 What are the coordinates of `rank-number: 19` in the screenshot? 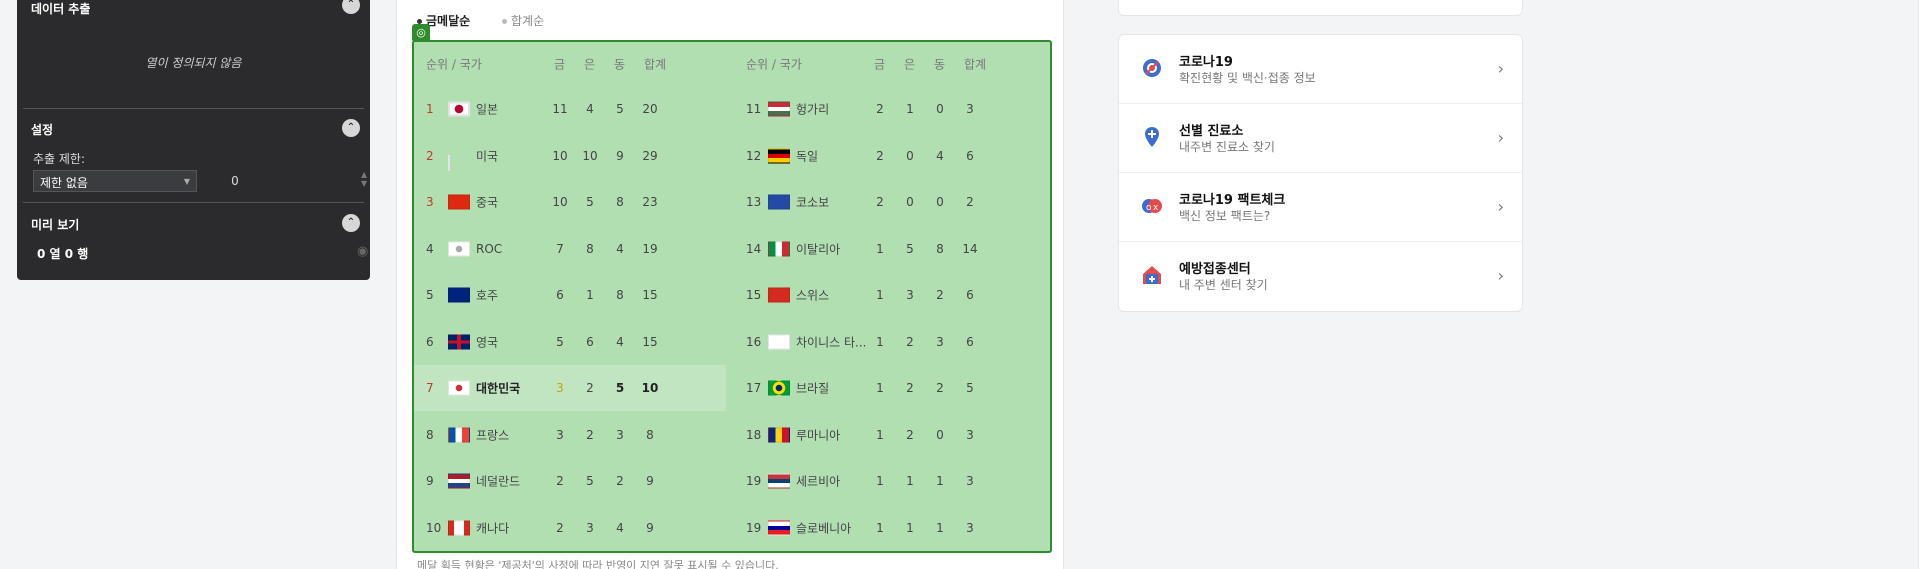 It's located at (754, 527).